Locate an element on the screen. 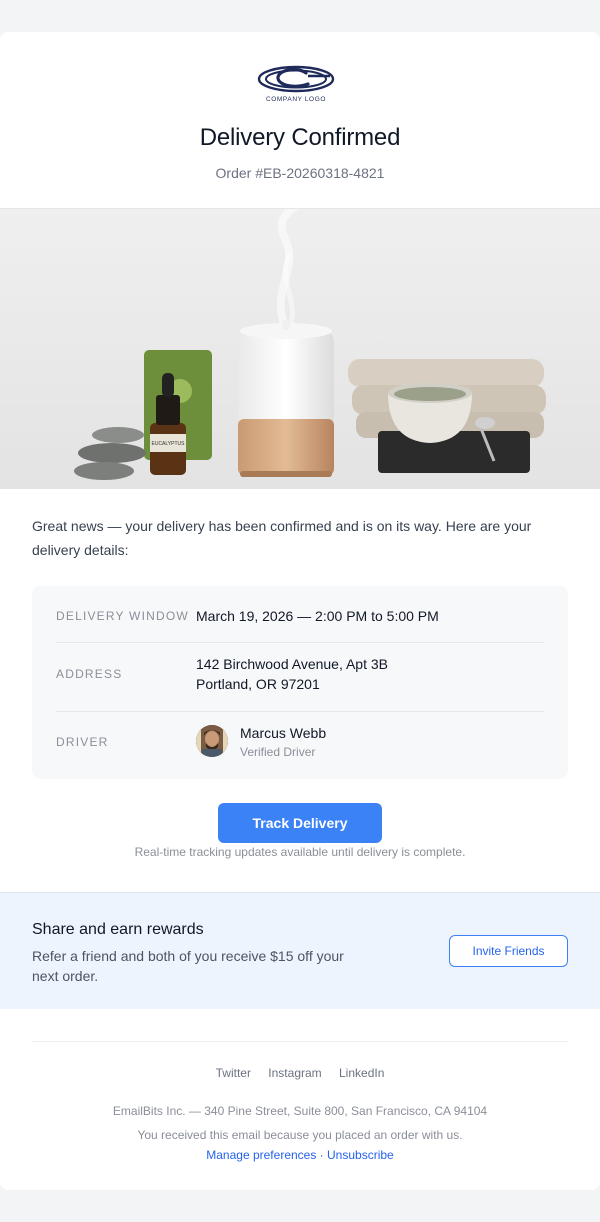 The image size is (600, 1222). driver-status: Verified Driver is located at coordinates (278, 752).